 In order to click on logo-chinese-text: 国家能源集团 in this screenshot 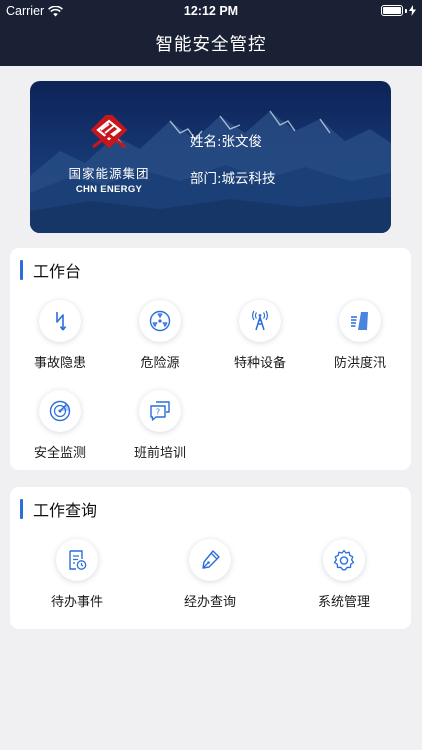, I will do `click(109, 173)`.